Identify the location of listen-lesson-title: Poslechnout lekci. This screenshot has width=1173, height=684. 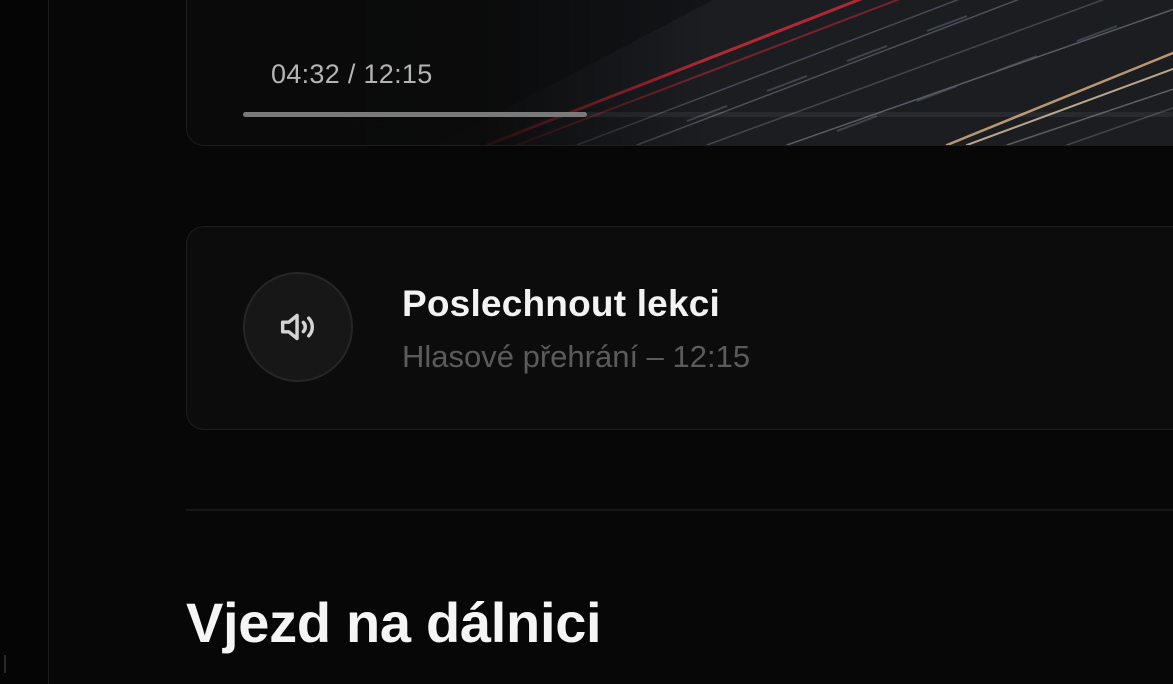
(561, 303).